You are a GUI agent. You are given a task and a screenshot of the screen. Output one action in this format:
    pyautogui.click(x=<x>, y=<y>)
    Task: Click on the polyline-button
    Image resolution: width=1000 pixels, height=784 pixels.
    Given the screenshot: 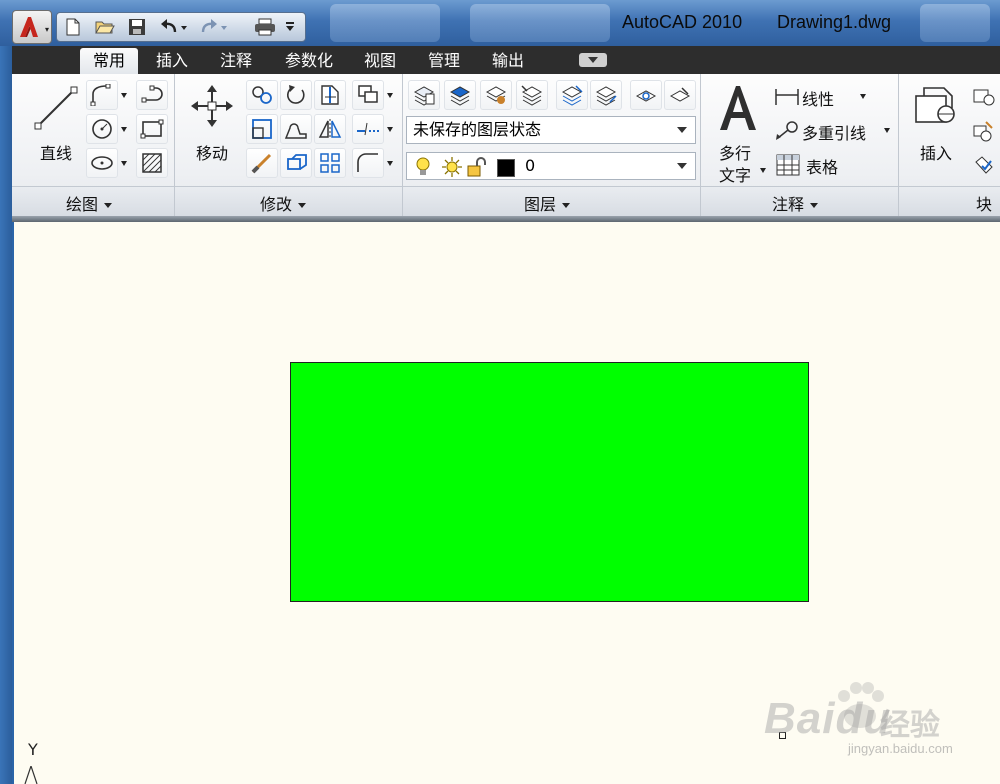 What is the action you would take?
    pyautogui.click(x=102, y=95)
    